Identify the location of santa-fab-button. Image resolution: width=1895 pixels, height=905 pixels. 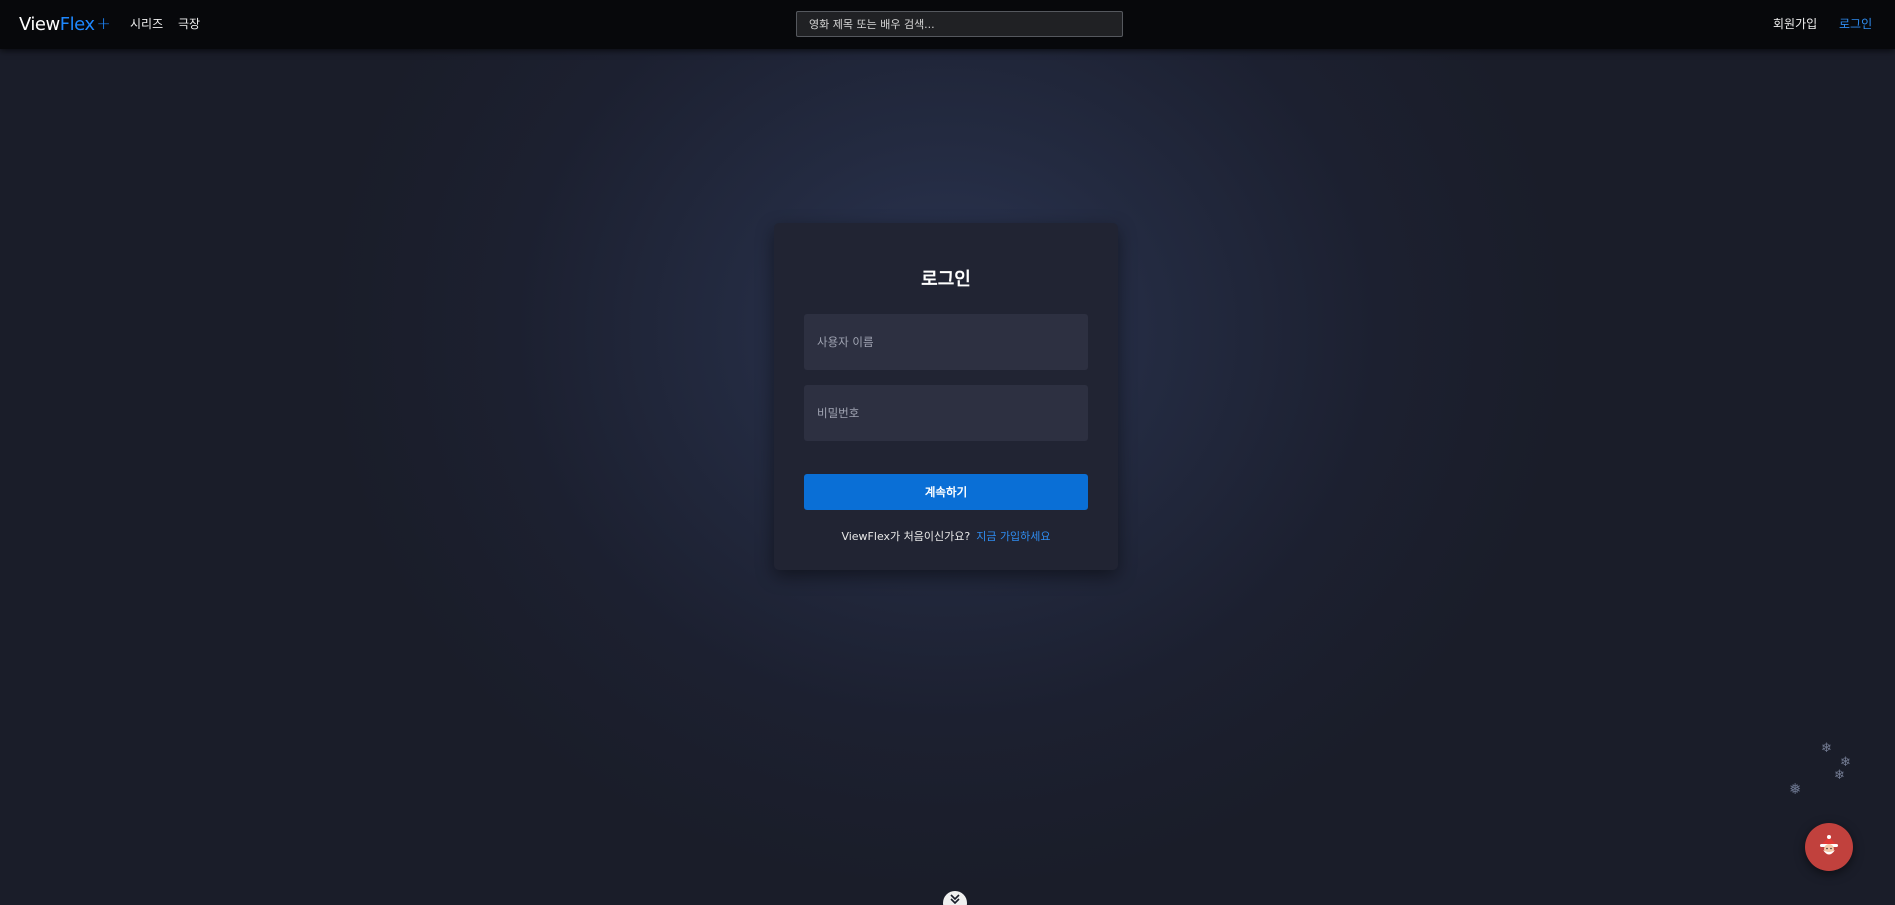
(1829, 847).